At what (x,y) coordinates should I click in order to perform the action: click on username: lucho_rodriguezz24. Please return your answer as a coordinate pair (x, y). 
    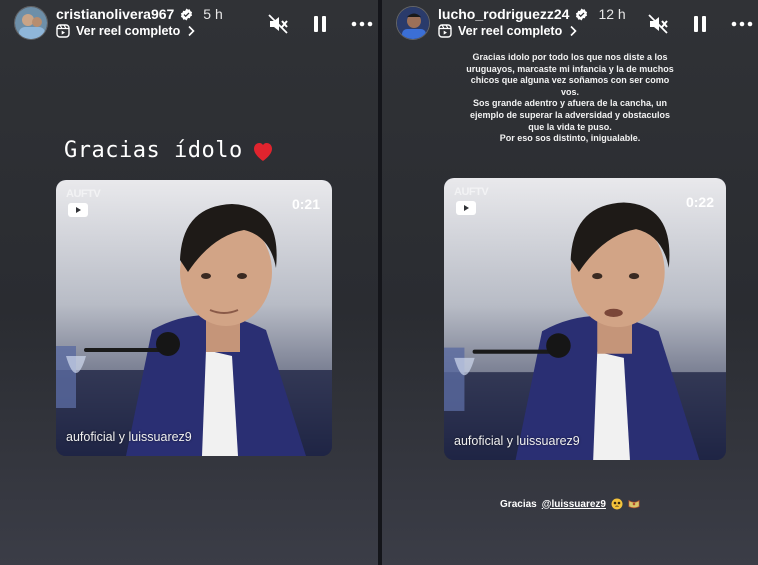
    Looking at the image, I should click on (503, 14).